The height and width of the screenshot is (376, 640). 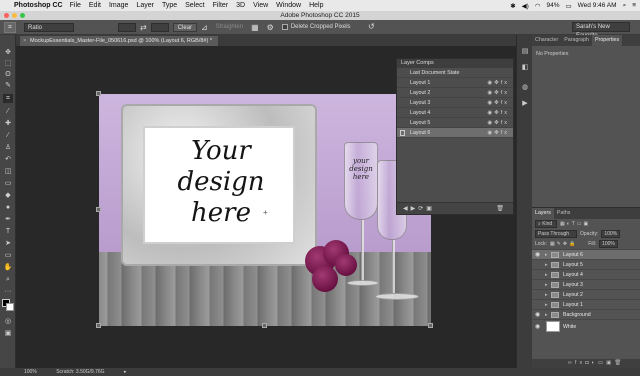 What do you see at coordinates (586, 274) in the screenshot?
I see `layer-row: ▸ Layout 4` at bounding box center [586, 274].